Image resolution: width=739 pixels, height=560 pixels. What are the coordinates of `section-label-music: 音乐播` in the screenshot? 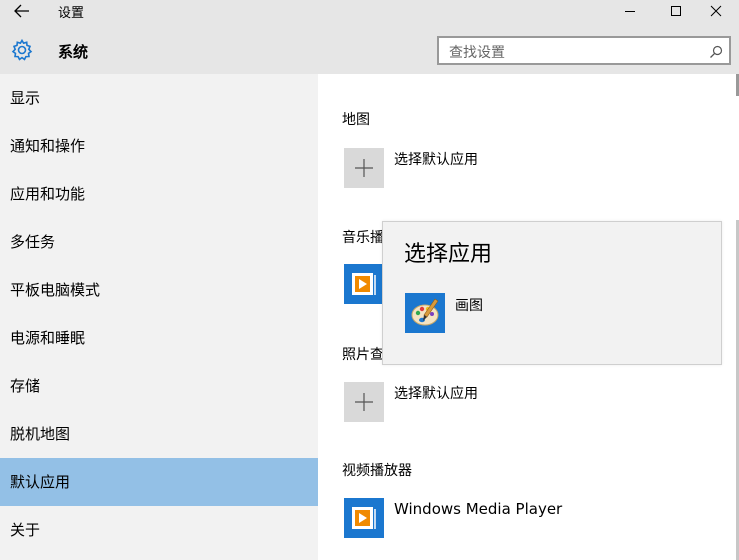 It's located at (363, 238).